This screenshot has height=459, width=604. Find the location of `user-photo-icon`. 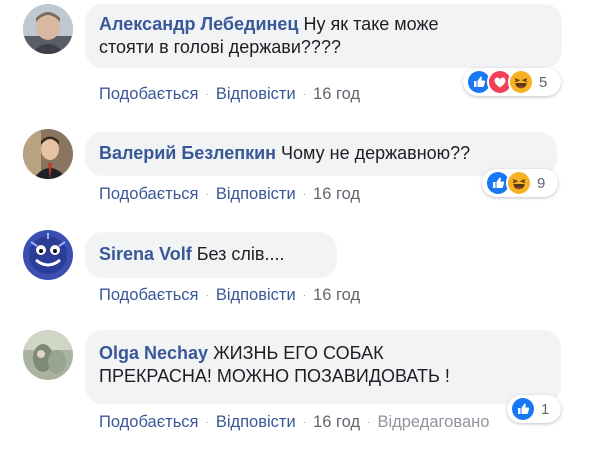

user-photo-icon is located at coordinates (48, 355).